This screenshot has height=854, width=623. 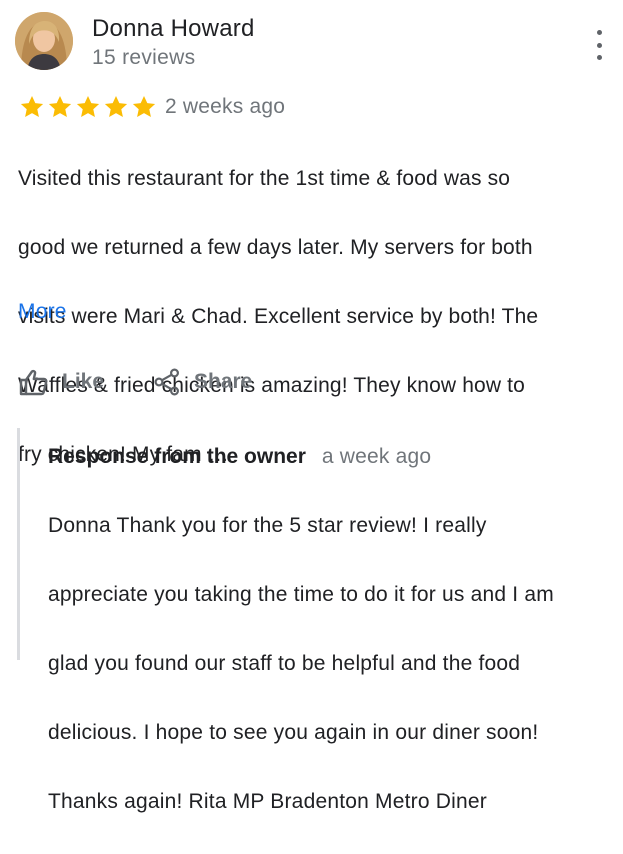 I want to click on more-vert-icon, so click(x=599, y=32).